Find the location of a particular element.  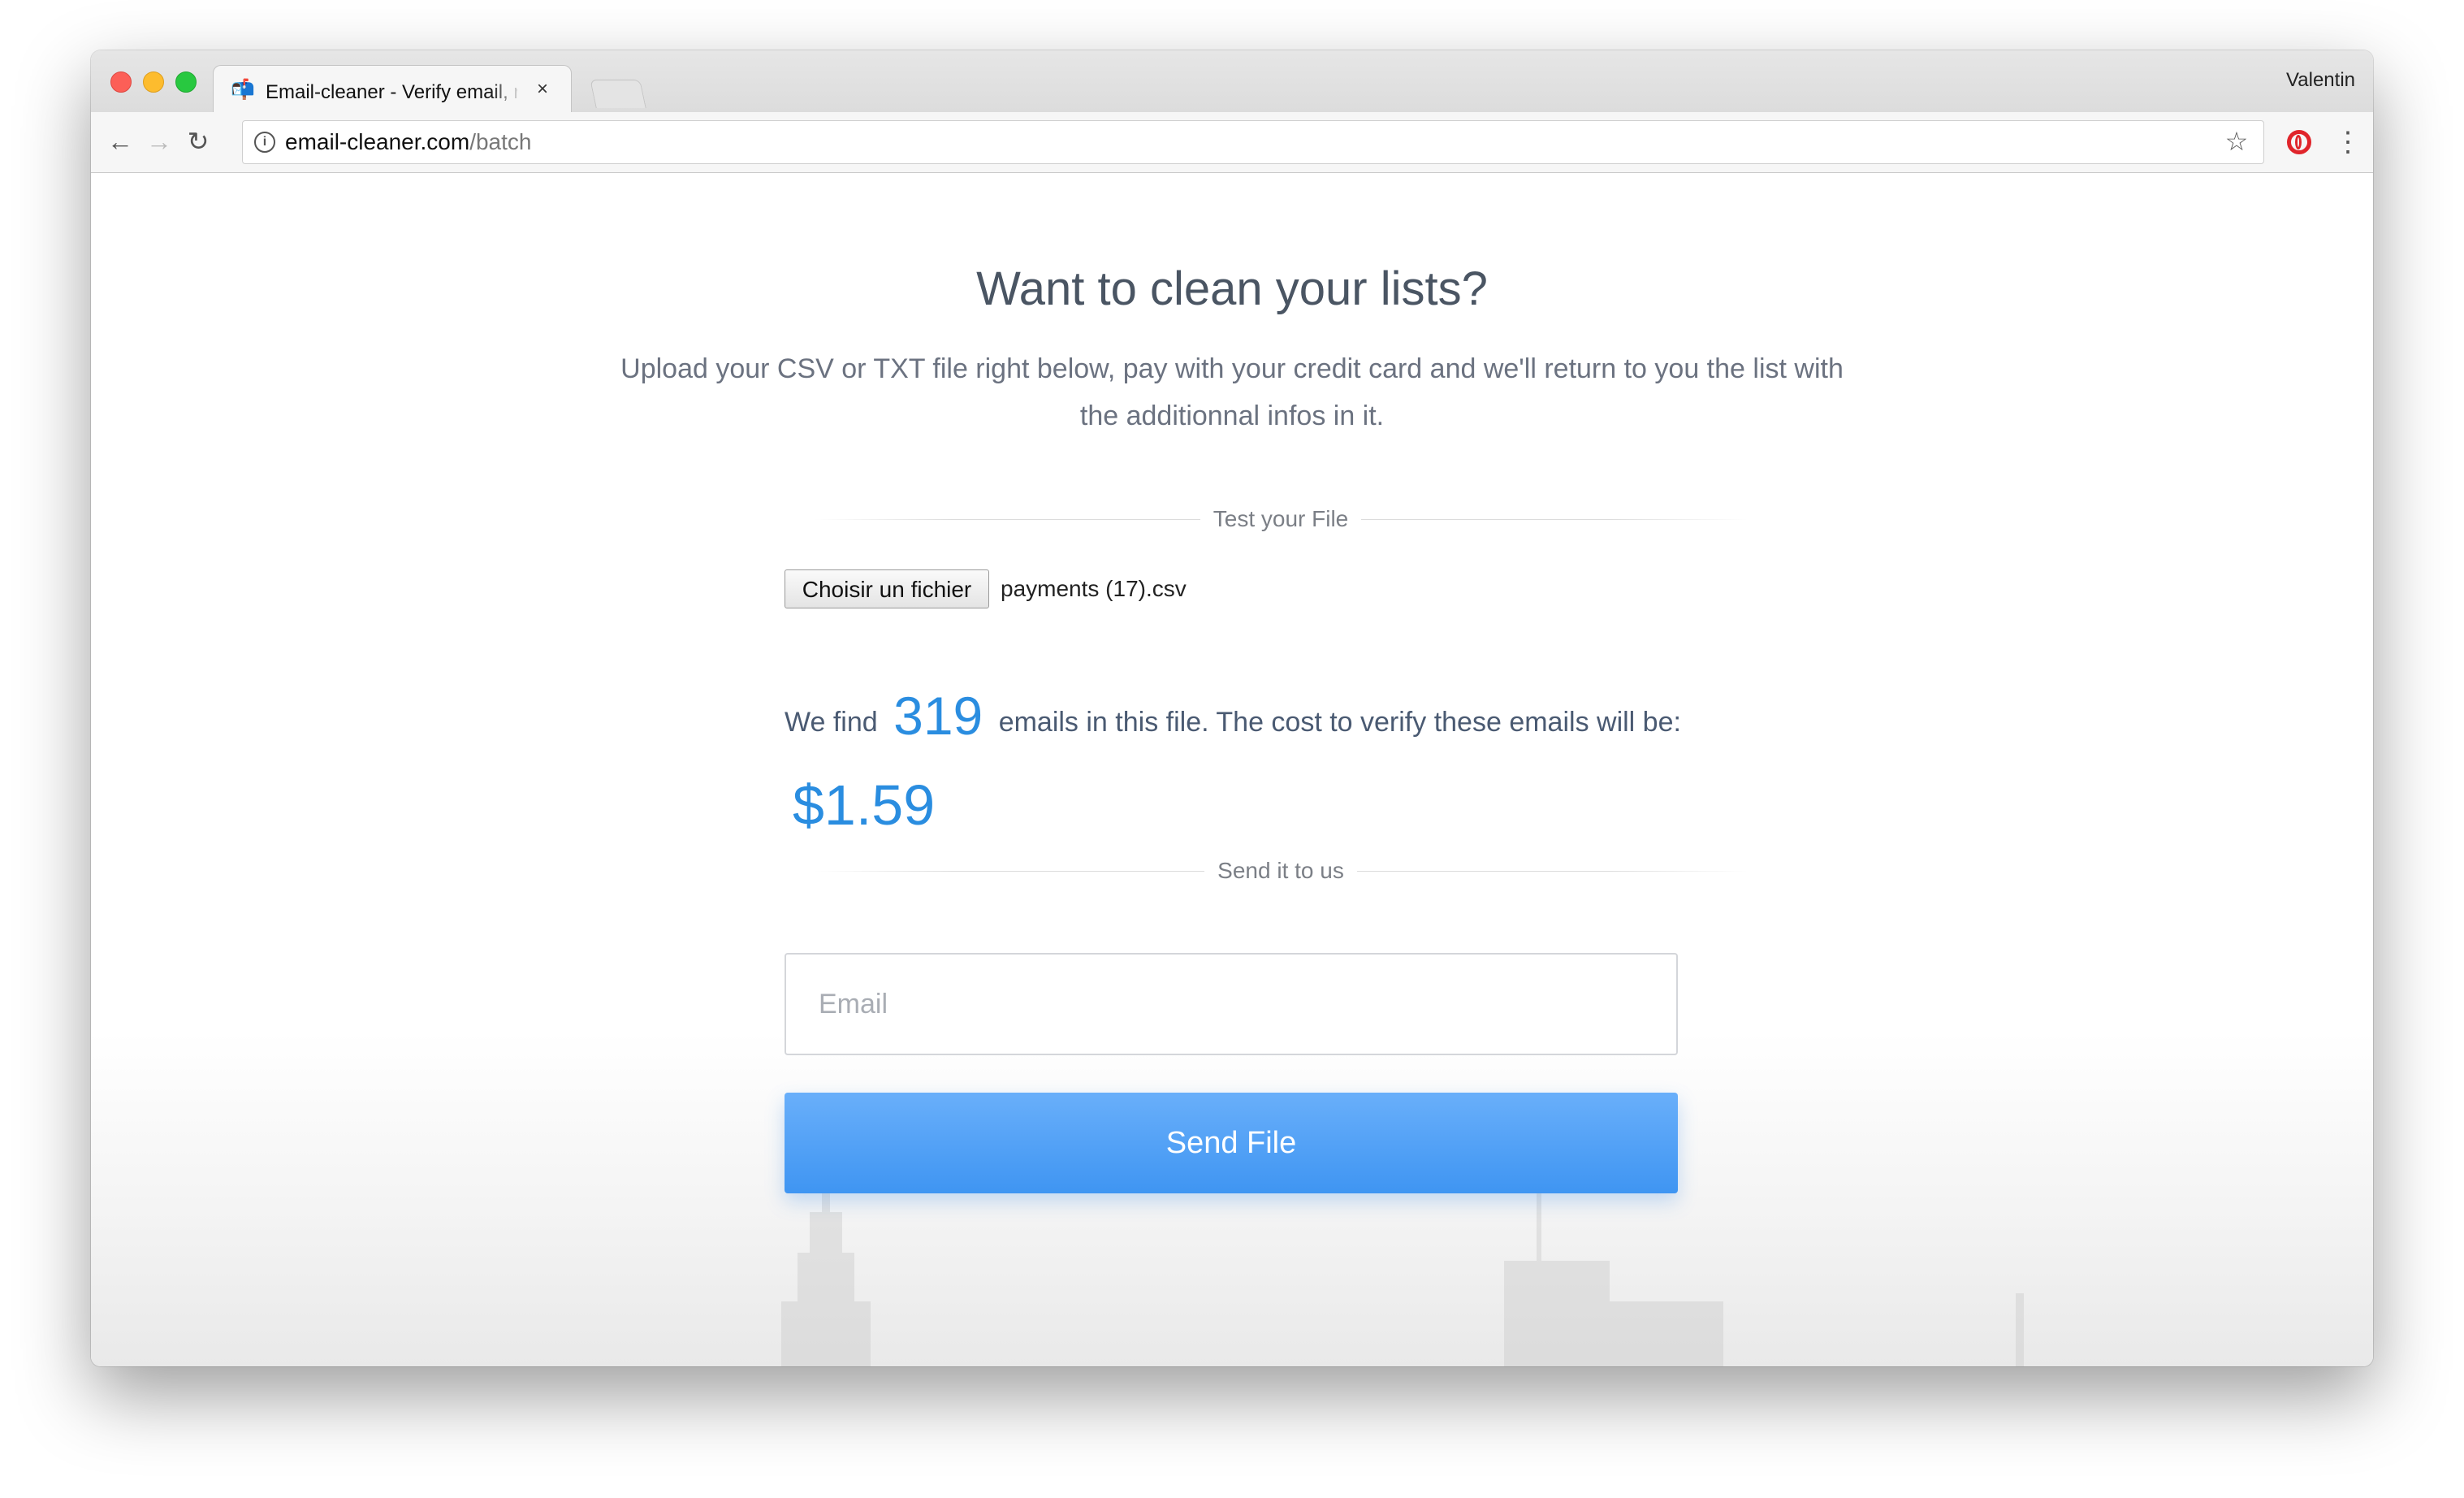

close-window-button is located at coordinates (121, 82).